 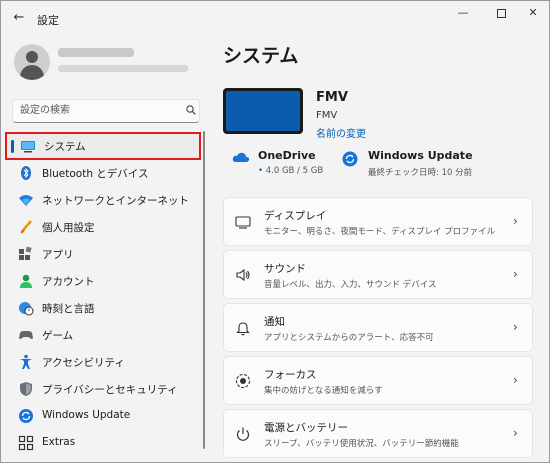 I want to click on nav-item-accessibility: アクセシビリティ, so click(x=105, y=362).